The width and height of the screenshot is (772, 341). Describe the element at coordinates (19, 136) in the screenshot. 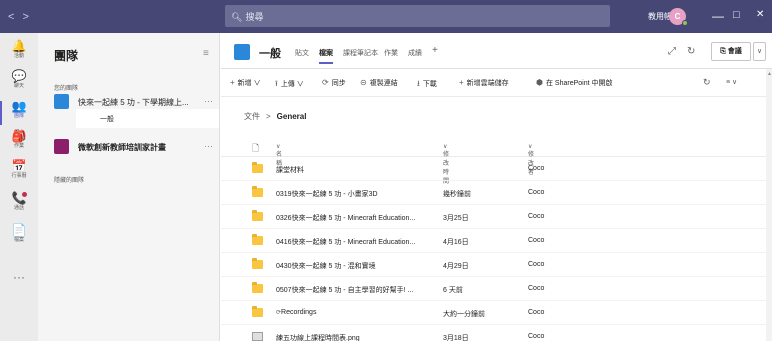

I see `assignments-icon: 🎒` at that location.